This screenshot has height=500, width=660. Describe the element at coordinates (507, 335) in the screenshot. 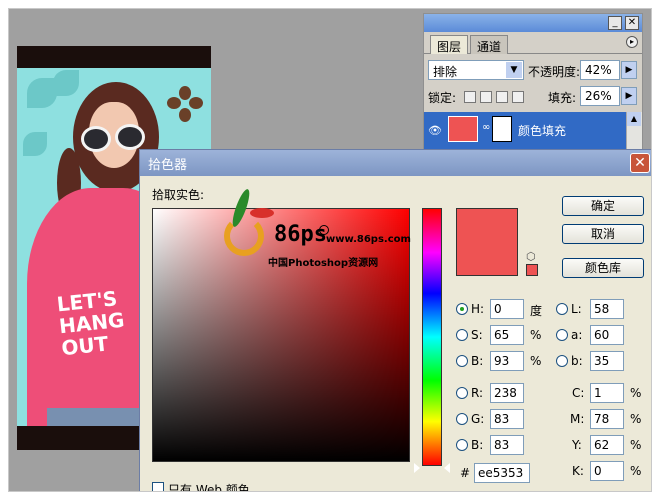

I see `s-input: 65` at that location.